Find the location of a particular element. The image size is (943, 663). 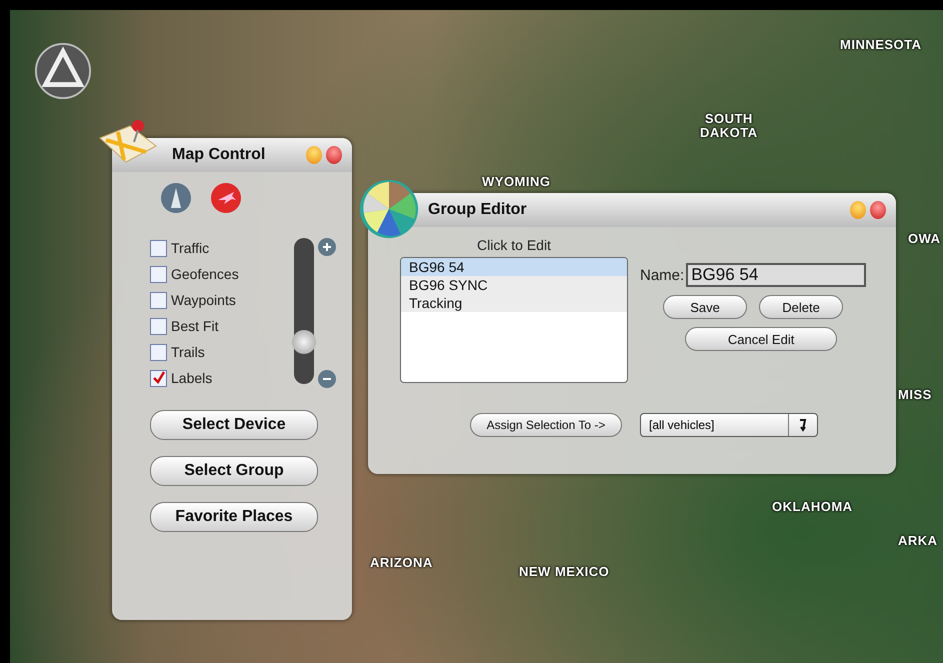

plus-icon is located at coordinates (327, 247).